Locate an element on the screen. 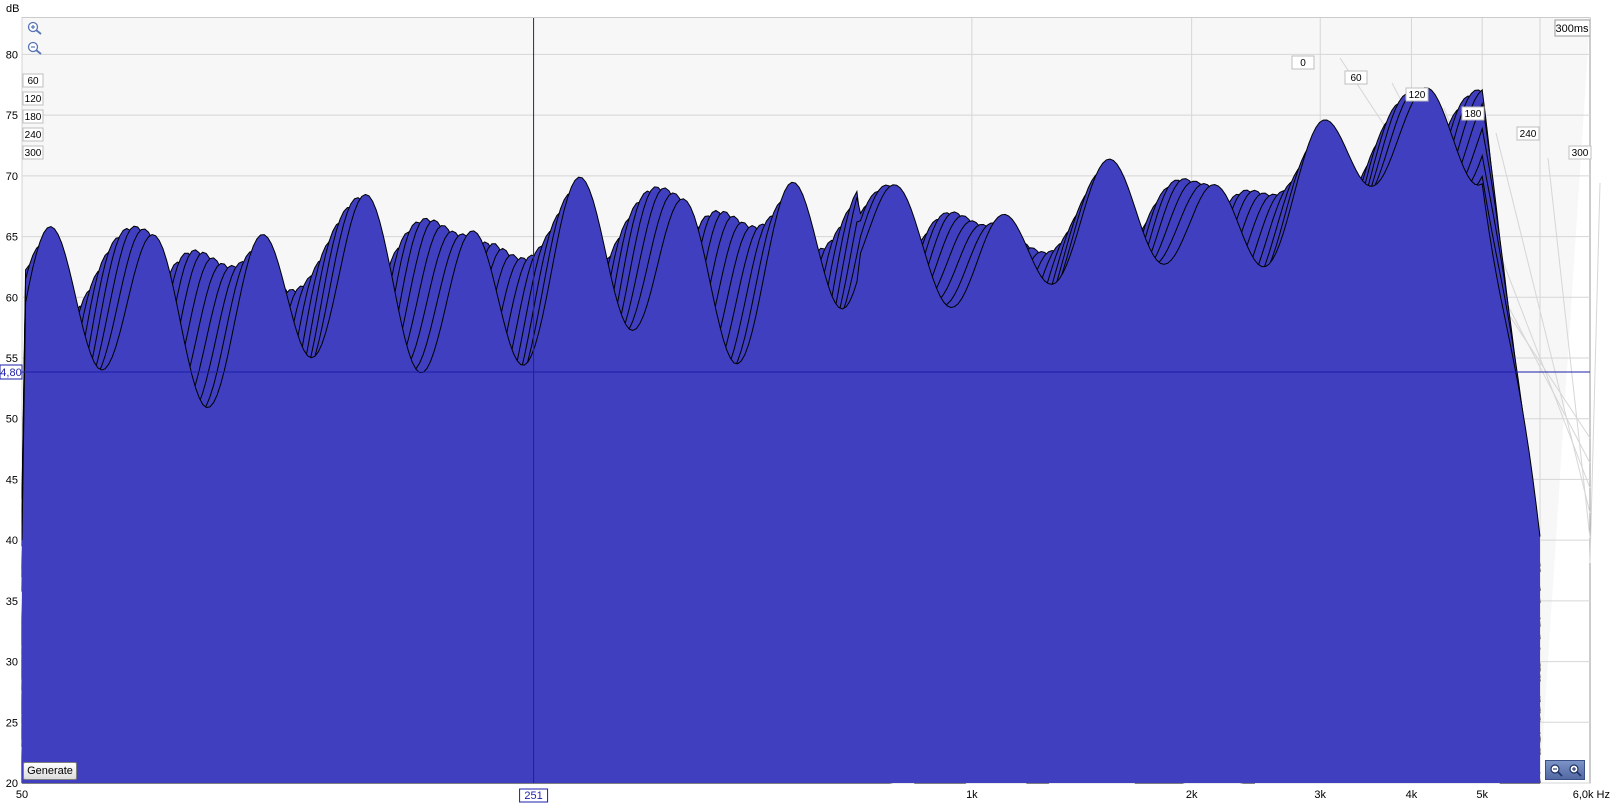  grid-line-time is located at coordinates (1595, 373).